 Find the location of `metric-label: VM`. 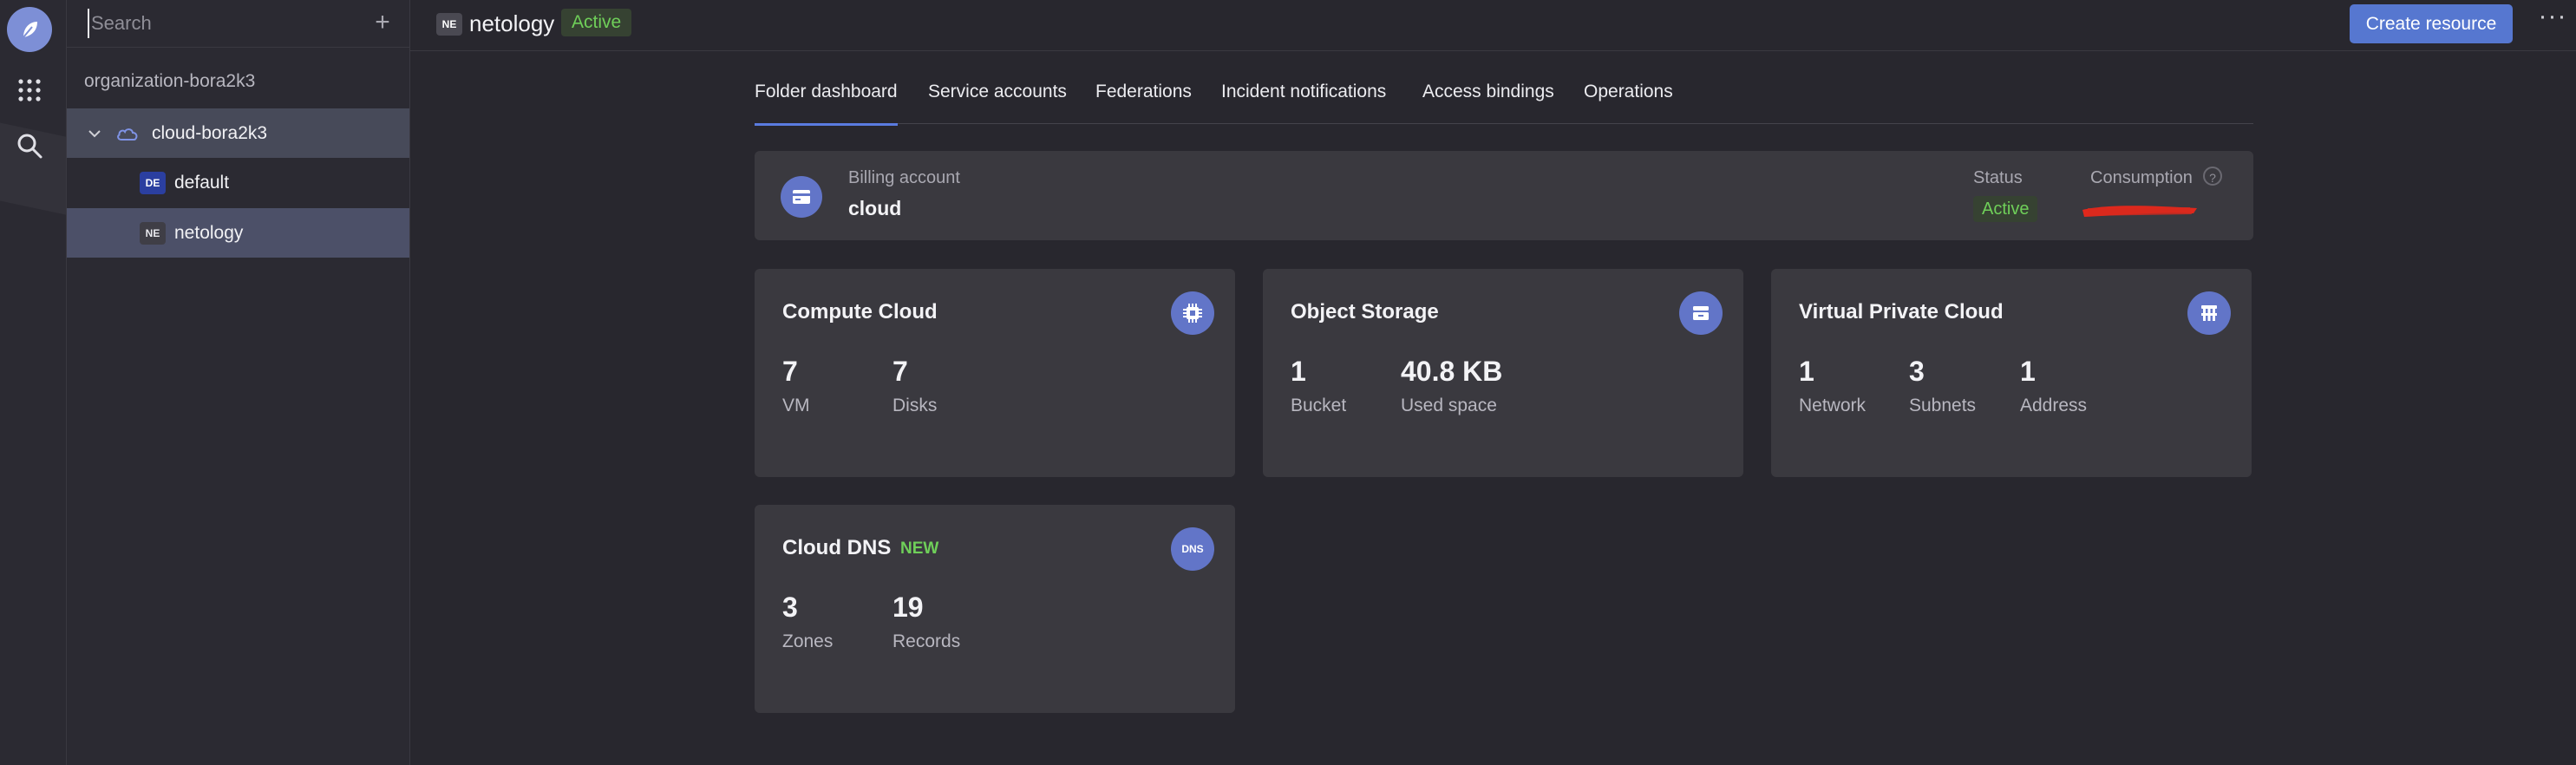

metric-label: VM is located at coordinates (796, 405).